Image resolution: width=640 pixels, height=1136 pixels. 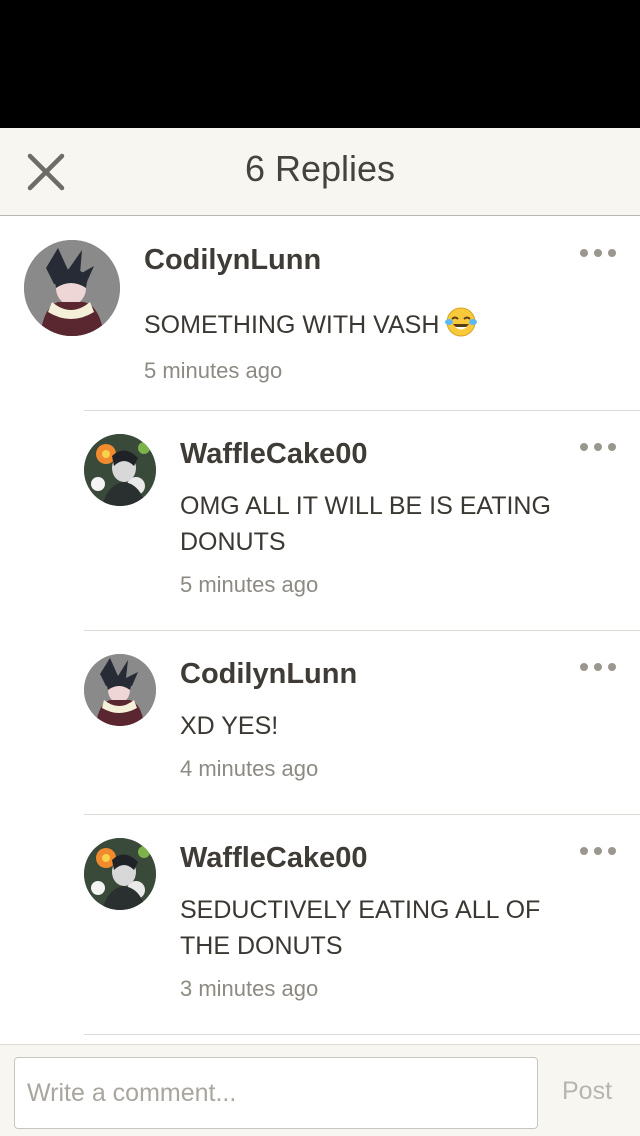 I want to click on face-with-tears-of-joy-icon, so click(x=461, y=322).